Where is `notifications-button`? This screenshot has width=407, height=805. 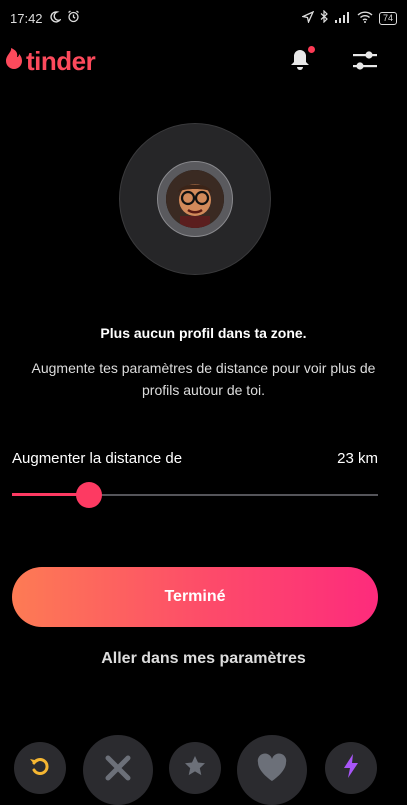 notifications-button is located at coordinates (302, 61).